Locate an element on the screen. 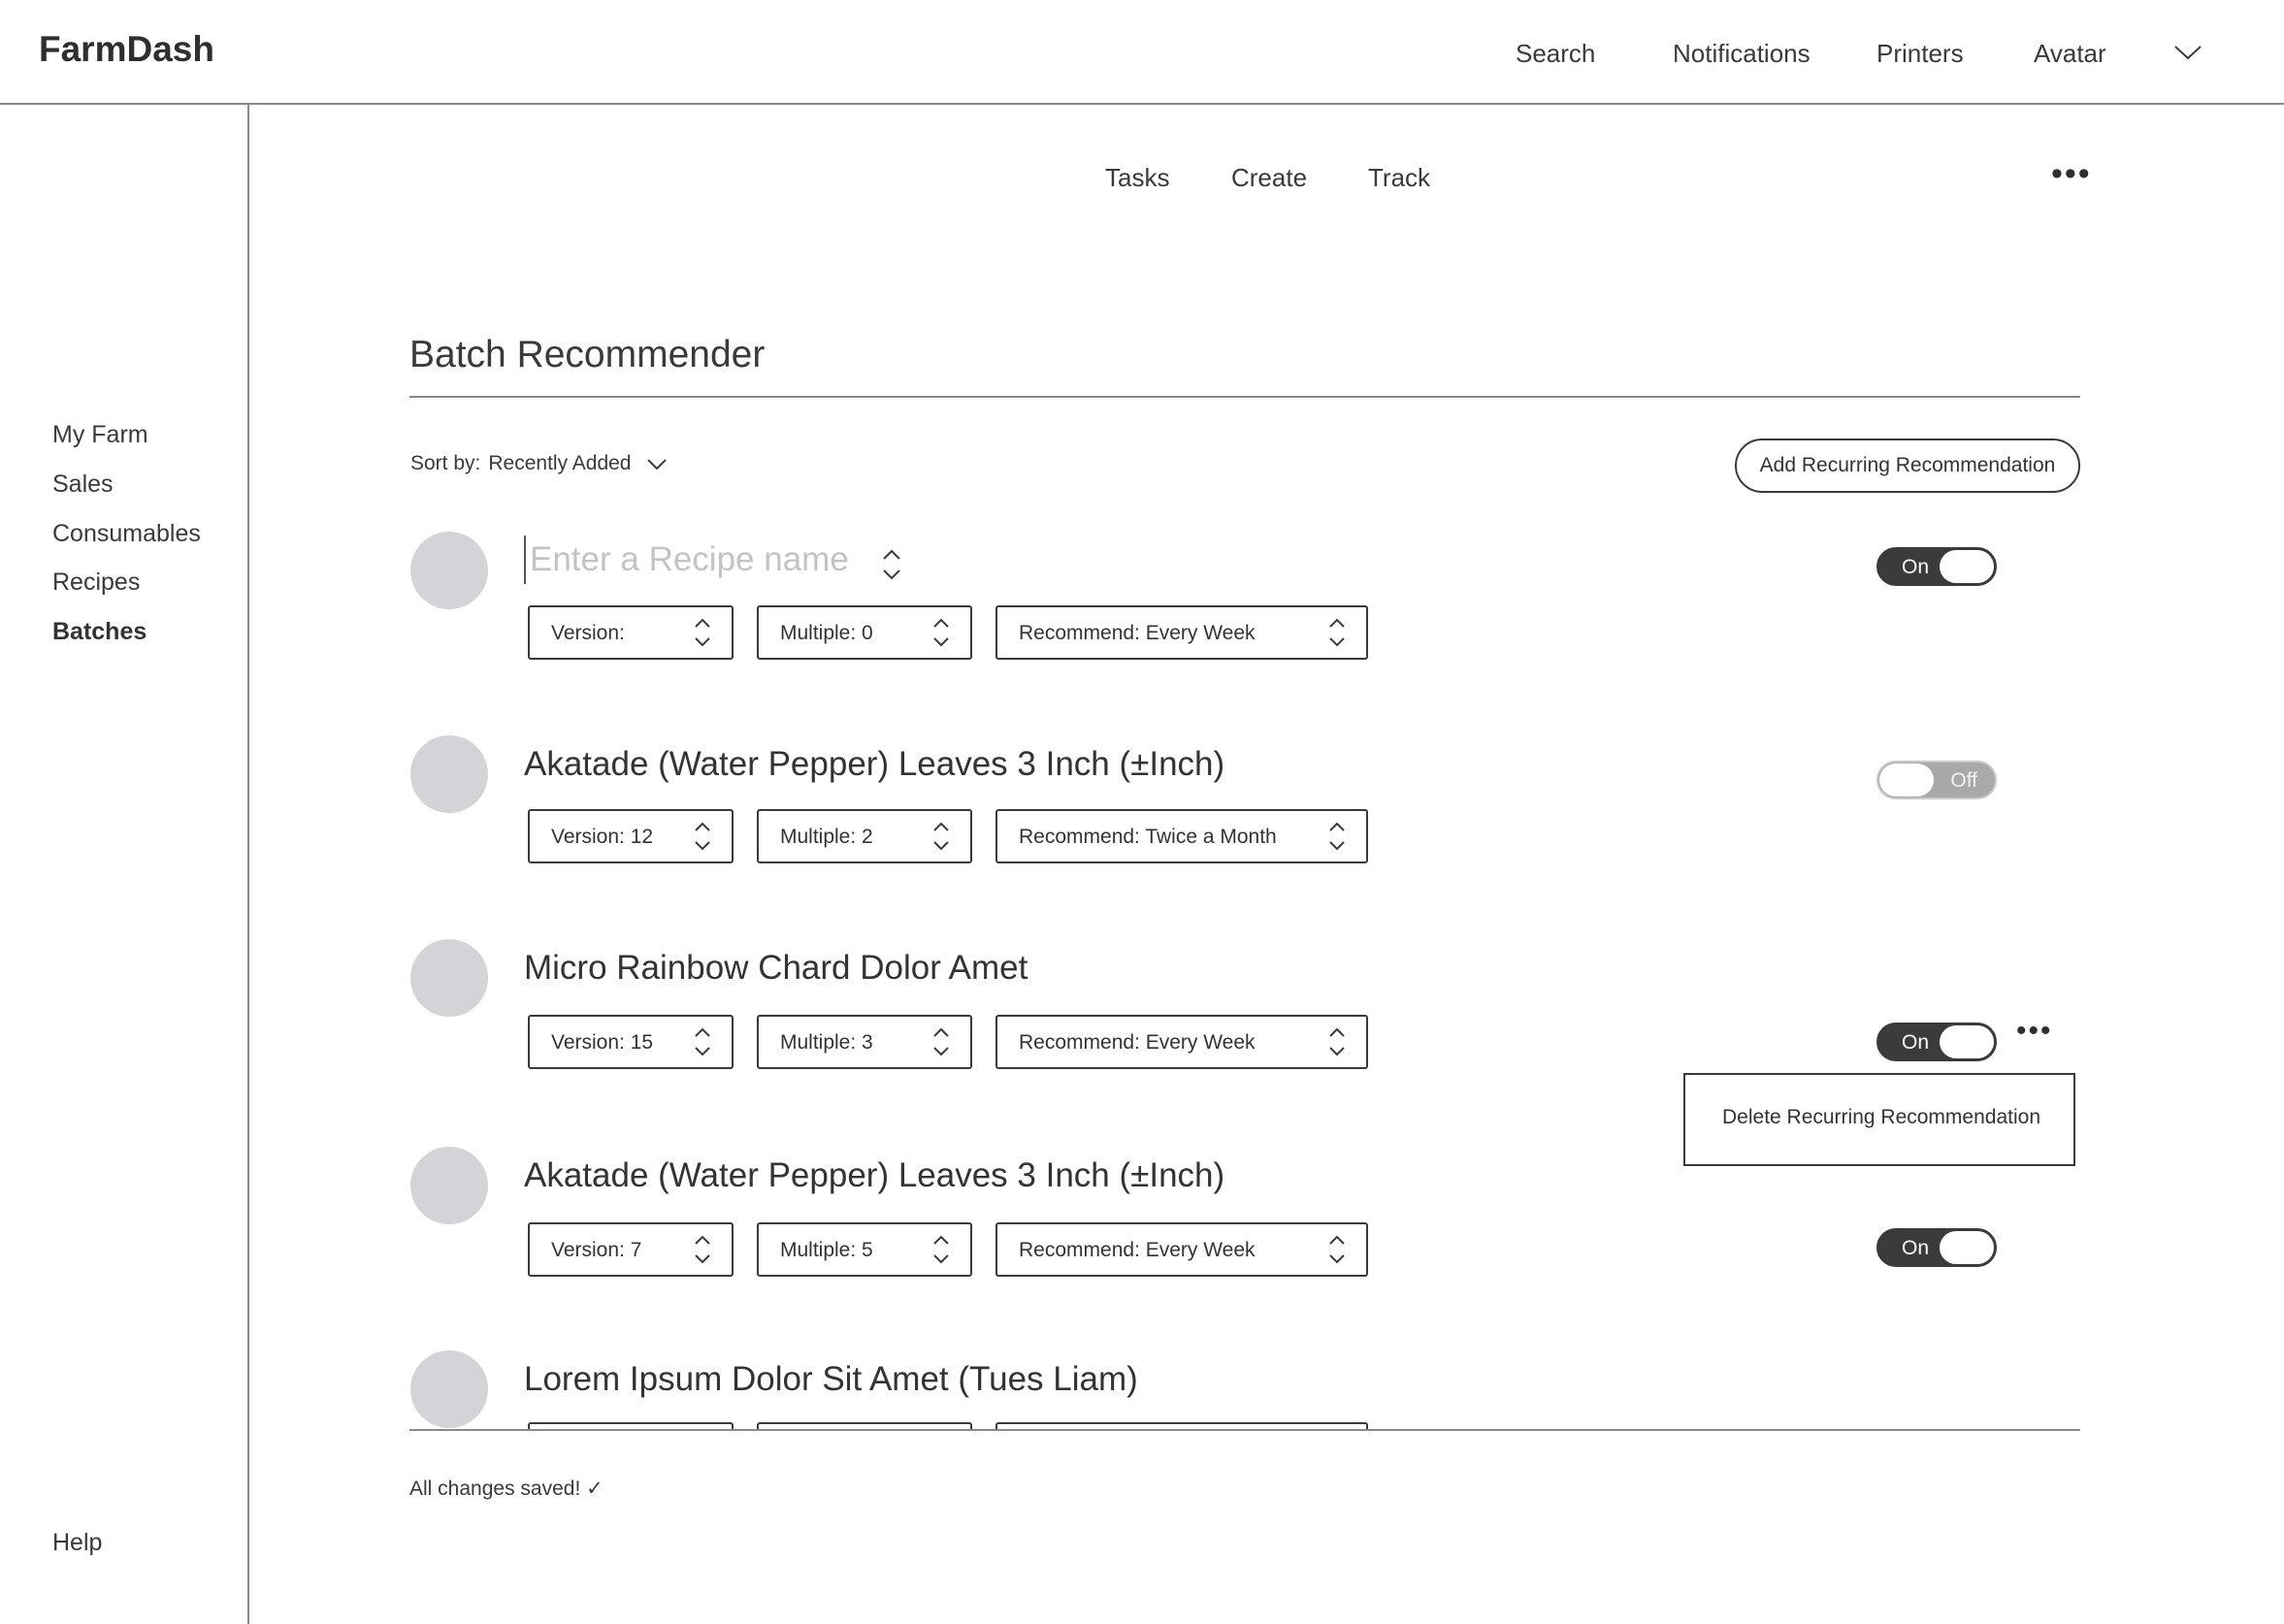 The width and height of the screenshot is (2284, 1624). printers-link: Printers is located at coordinates (1920, 54).